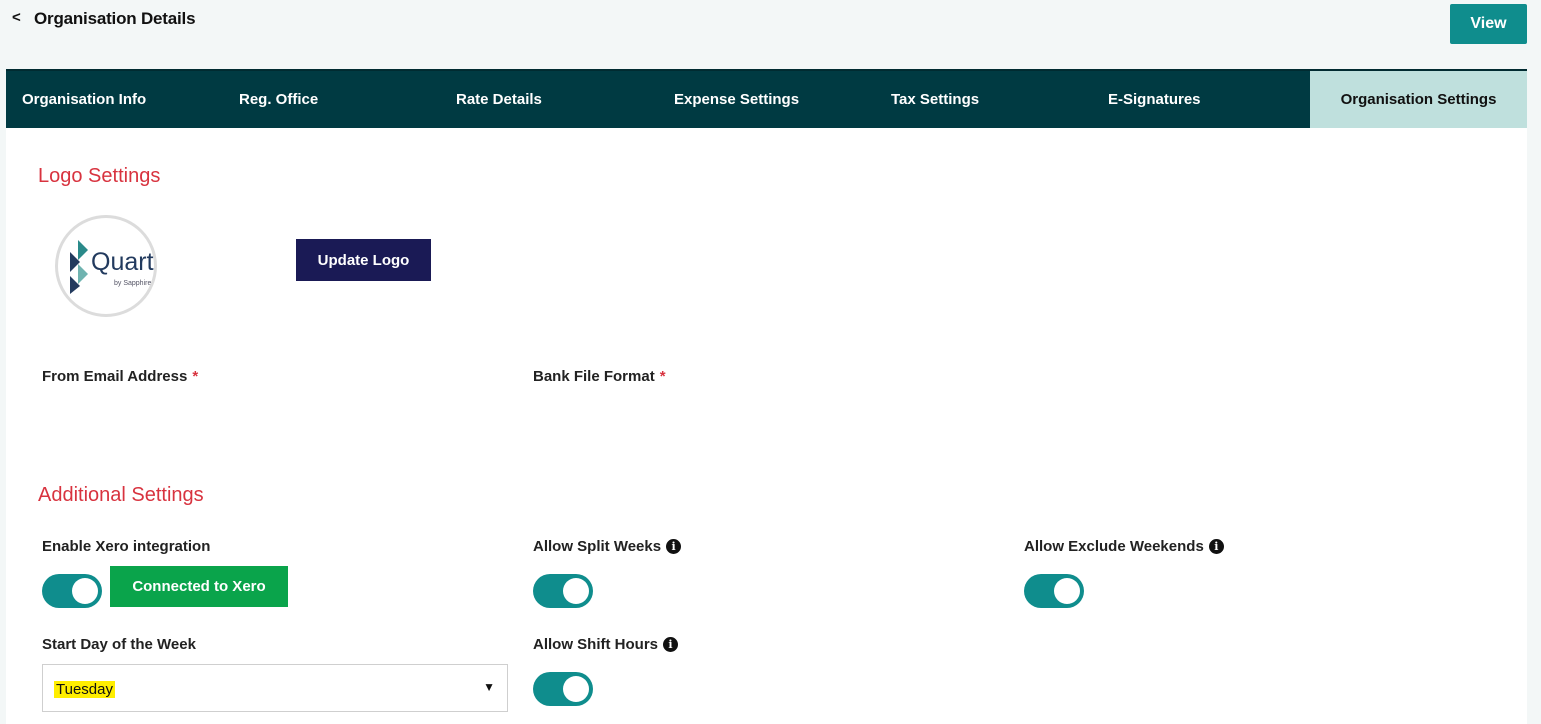  Describe the element at coordinates (99, 176) in the screenshot. I see `logo-settings-title: Logo Settings` at that location.